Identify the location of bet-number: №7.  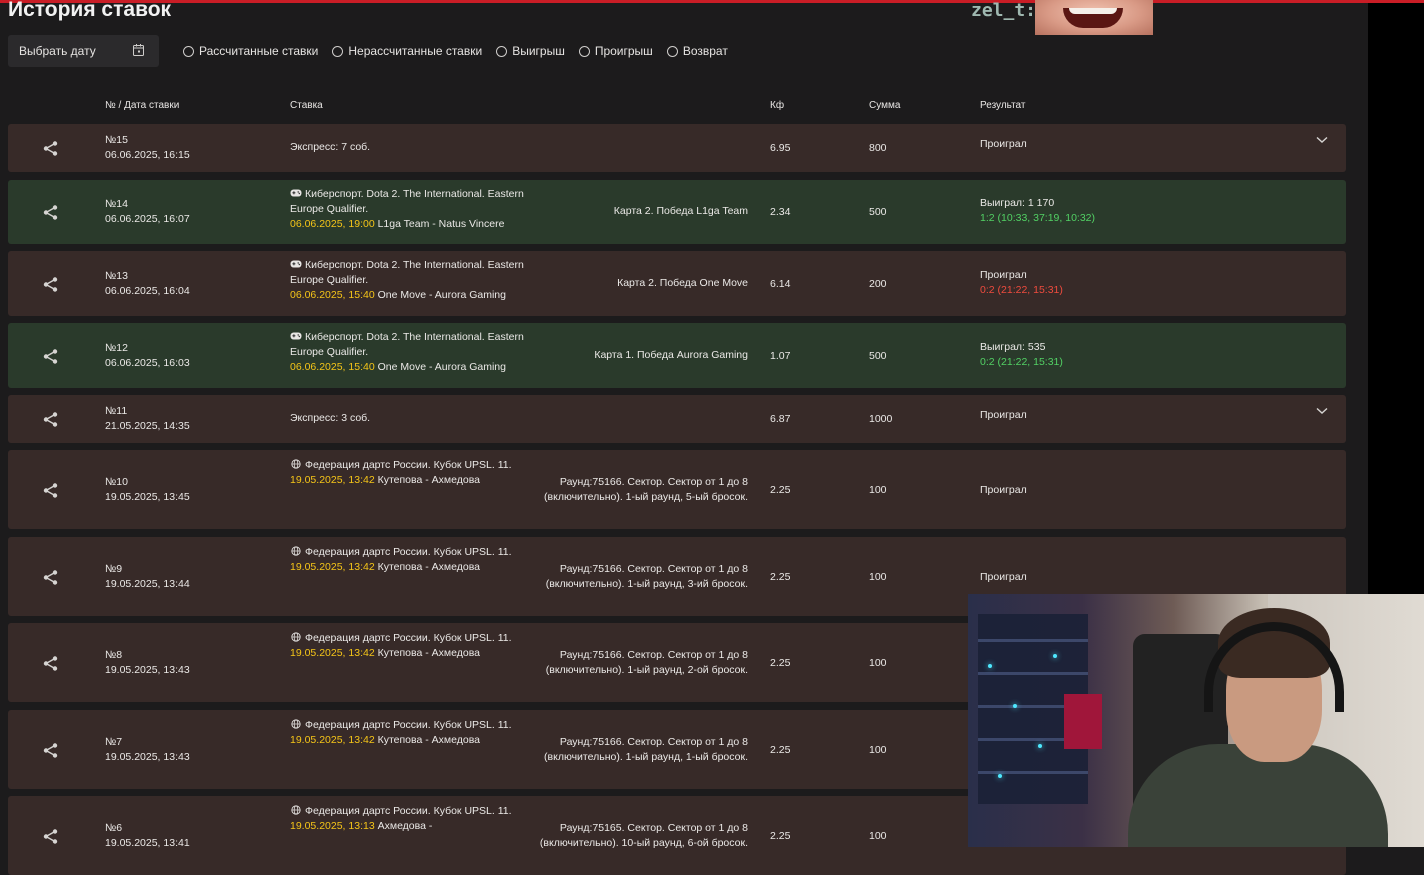
(114, 741).